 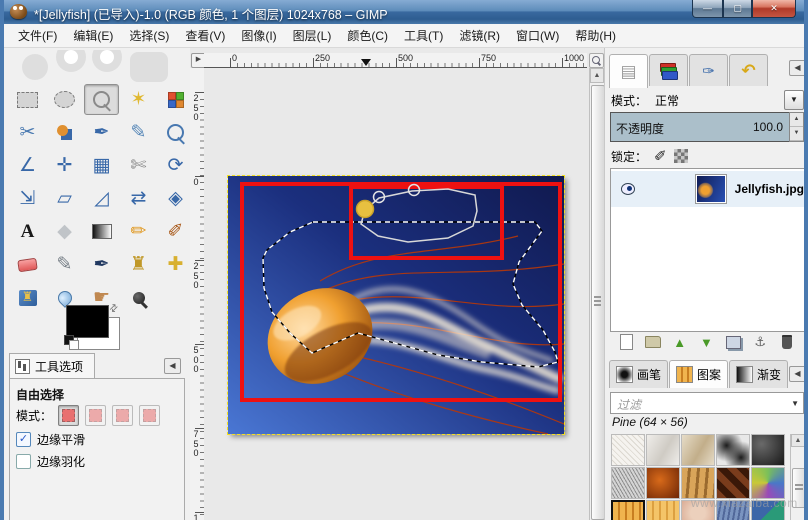 What do you see at coordinates (774, 9) in the screenshot?
I see `close-button: ✕` at bounding box center [774, 9].